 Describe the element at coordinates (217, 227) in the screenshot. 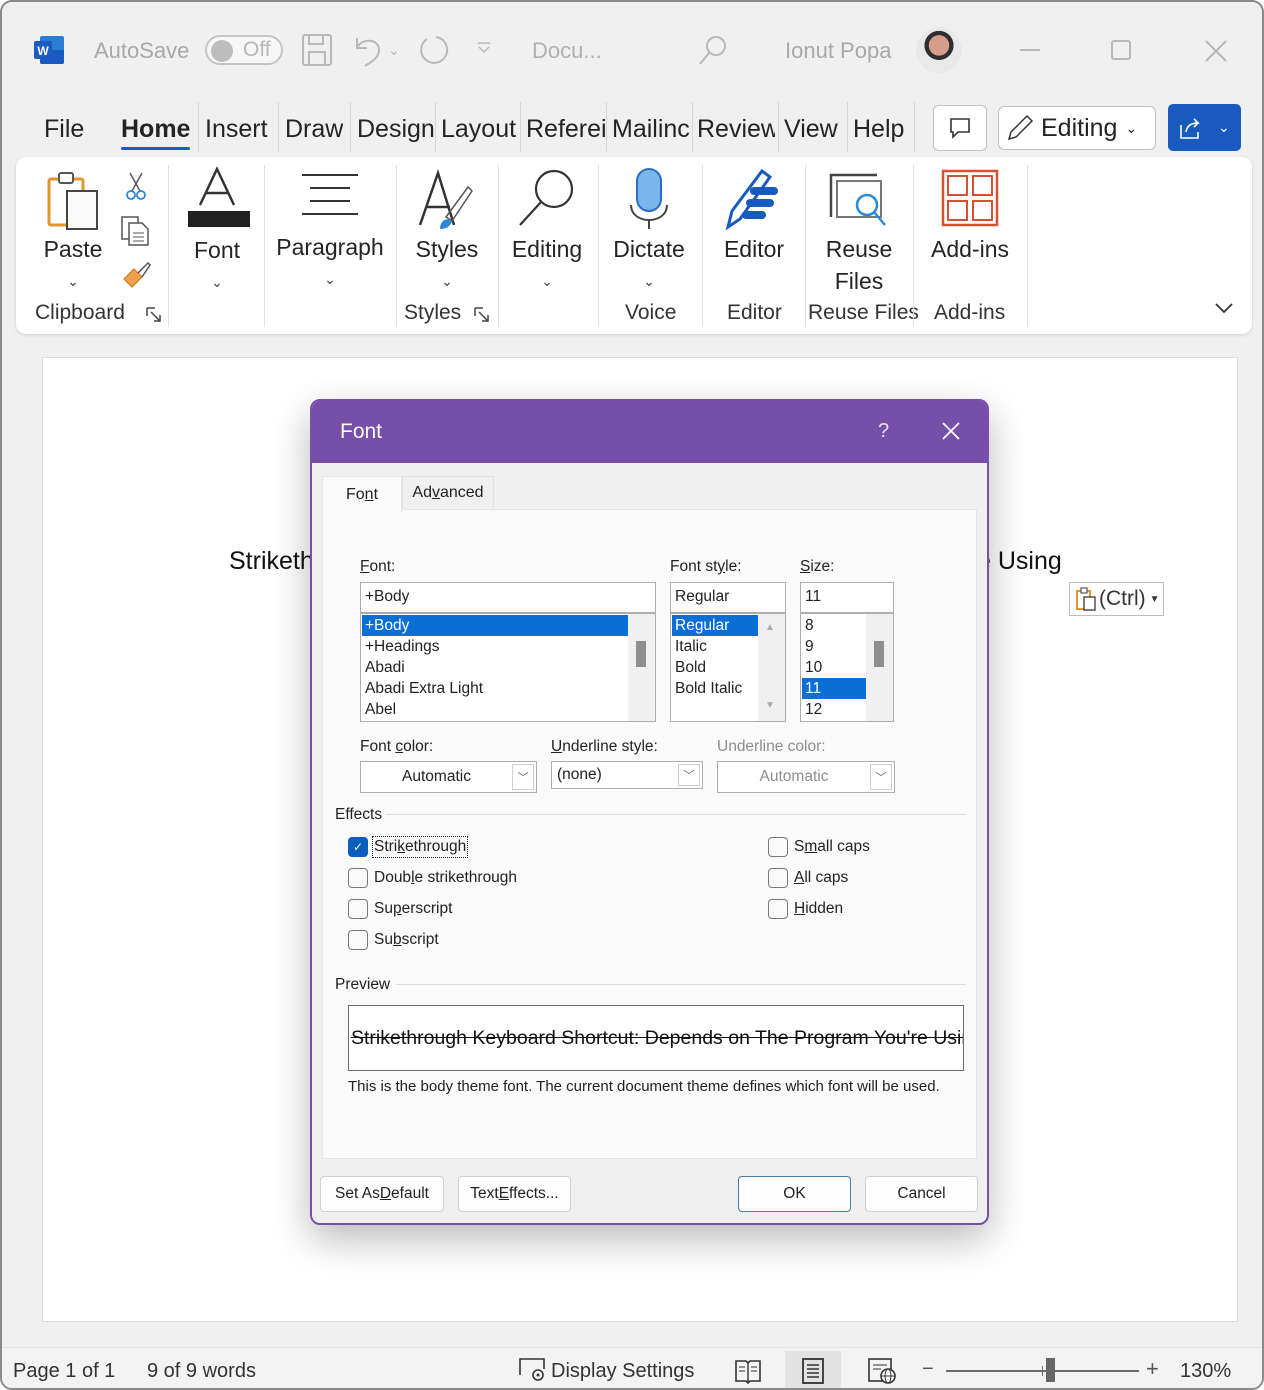

I see `font-group-button: Font ⌄` at that location.